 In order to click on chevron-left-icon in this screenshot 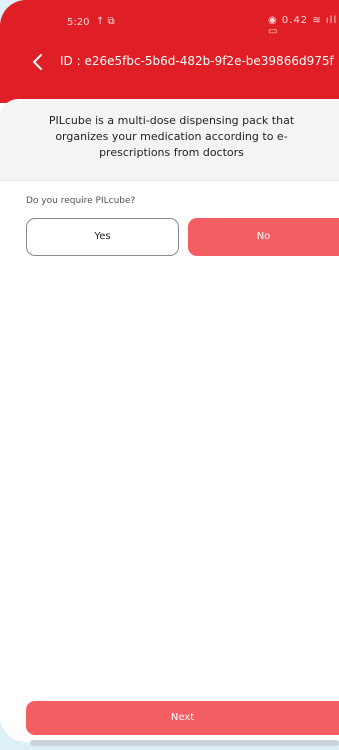, I will do `click(38, 62)`.